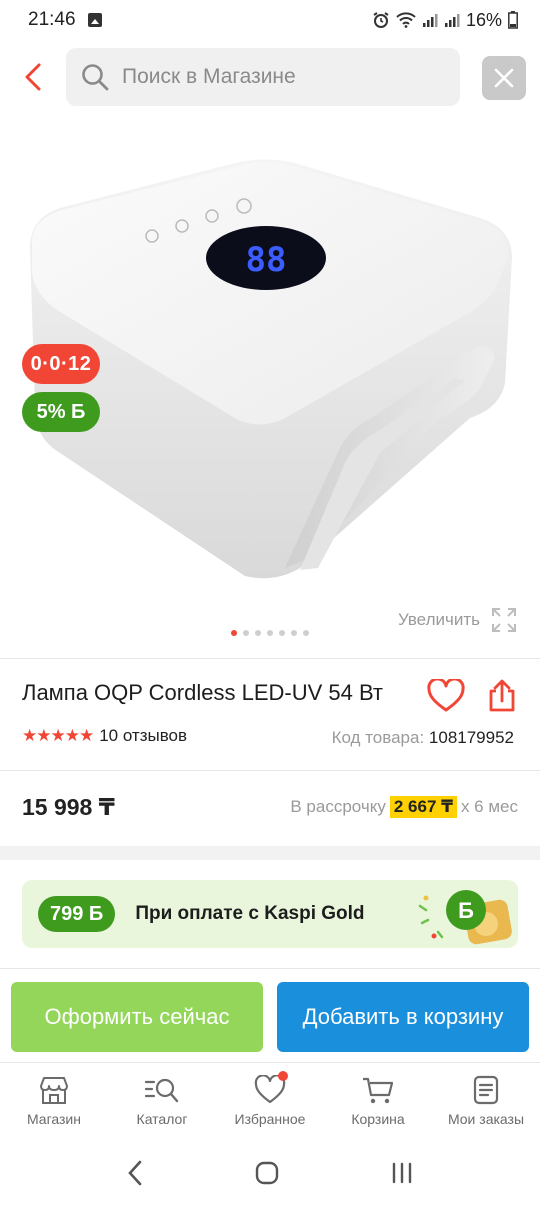 The image size is (540, 1206). What do you see at coordinates (266, 260) in the screenshot?
I see `svg-text: 88` at bounding box center [266, 260].